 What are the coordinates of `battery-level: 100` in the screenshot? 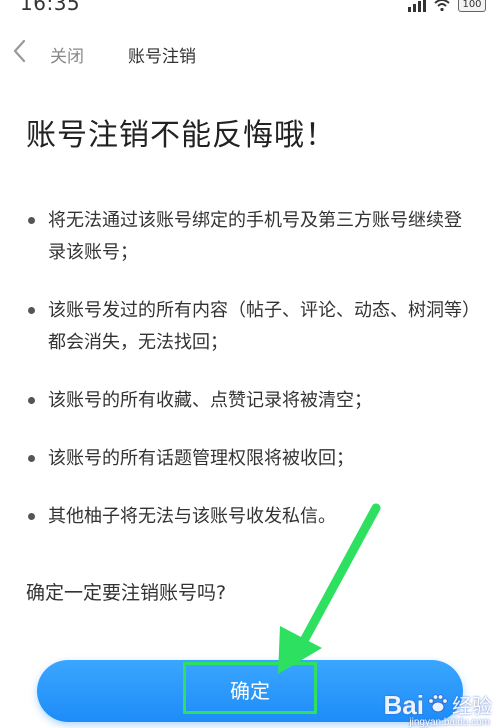 It's located at (472, 5).